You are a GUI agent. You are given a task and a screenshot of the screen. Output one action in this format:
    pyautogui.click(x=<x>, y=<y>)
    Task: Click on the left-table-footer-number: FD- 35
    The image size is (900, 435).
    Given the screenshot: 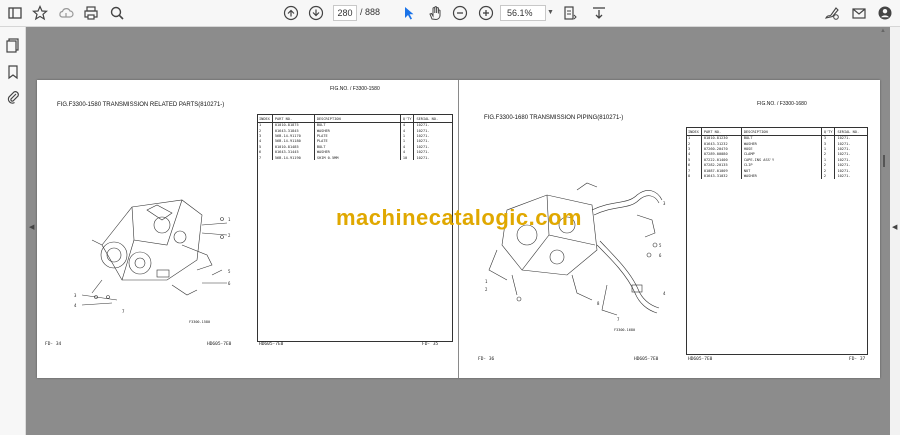 What is the action you would take?
    pyautogui.click(x=430, y=344)
    